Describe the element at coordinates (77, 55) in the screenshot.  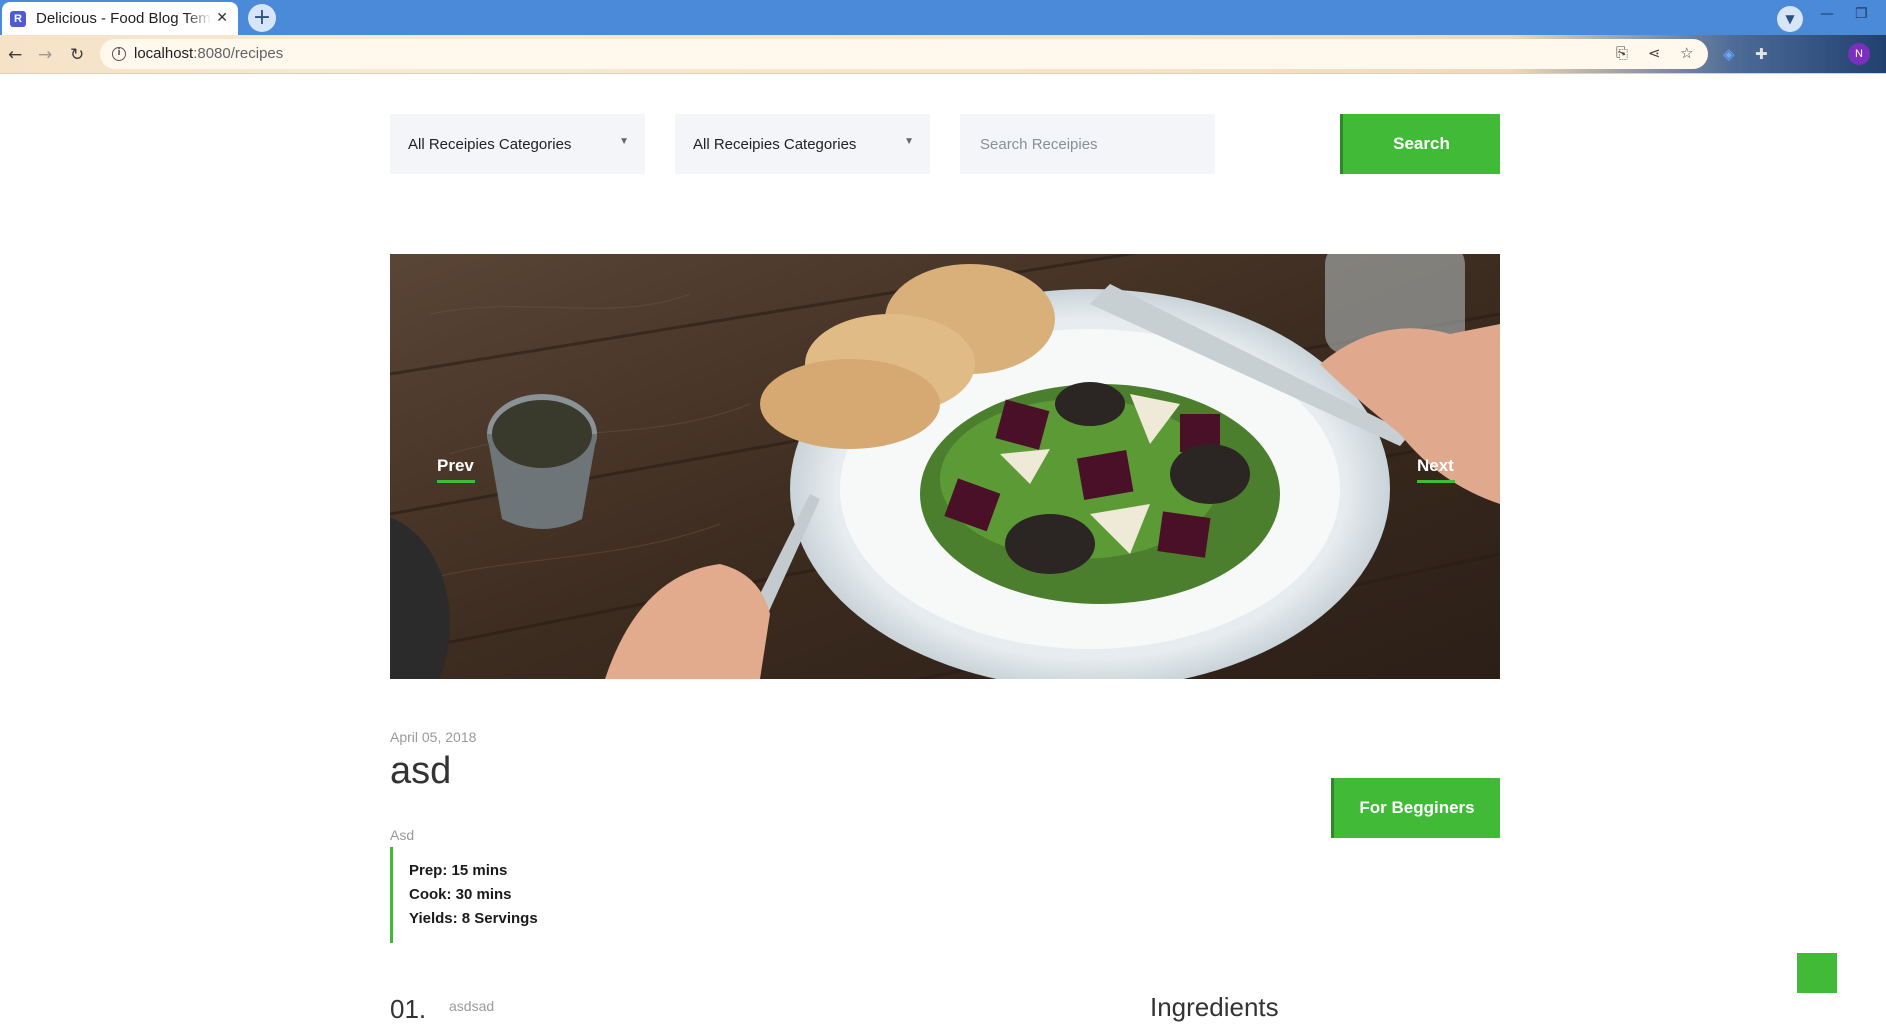
I see `reload-icon: ↻` at that location.